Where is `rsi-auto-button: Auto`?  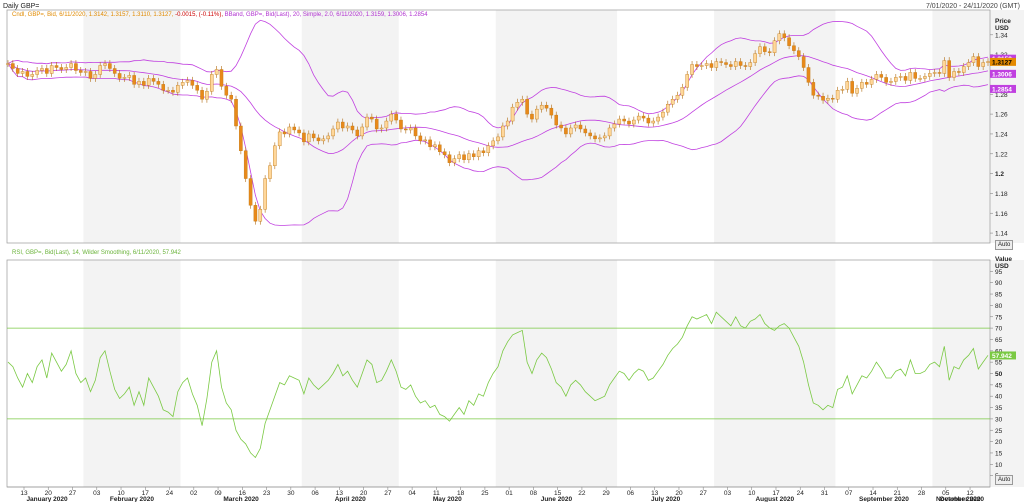
rsi-auto-button: Auto is located at coordinates (1004, 480).